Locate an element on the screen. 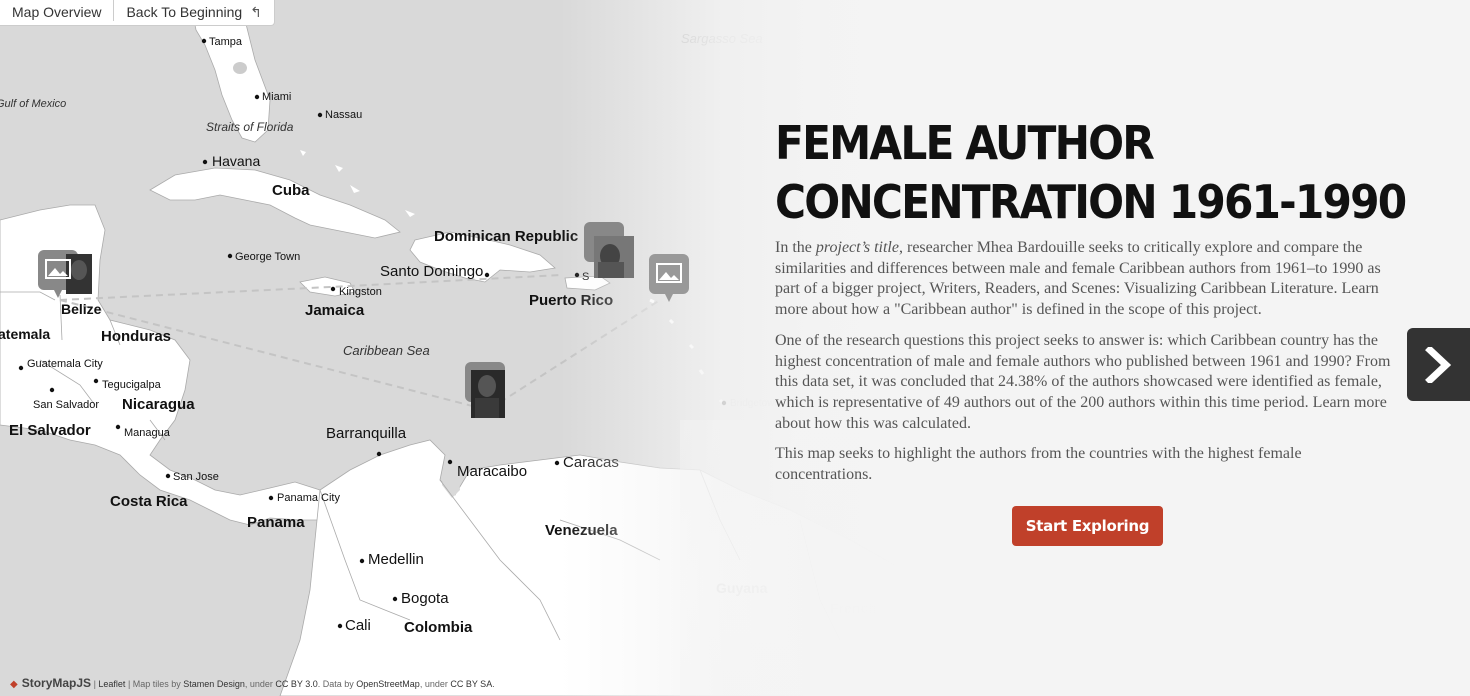  chevron-right-icon is located at coordinates (1437, 364).